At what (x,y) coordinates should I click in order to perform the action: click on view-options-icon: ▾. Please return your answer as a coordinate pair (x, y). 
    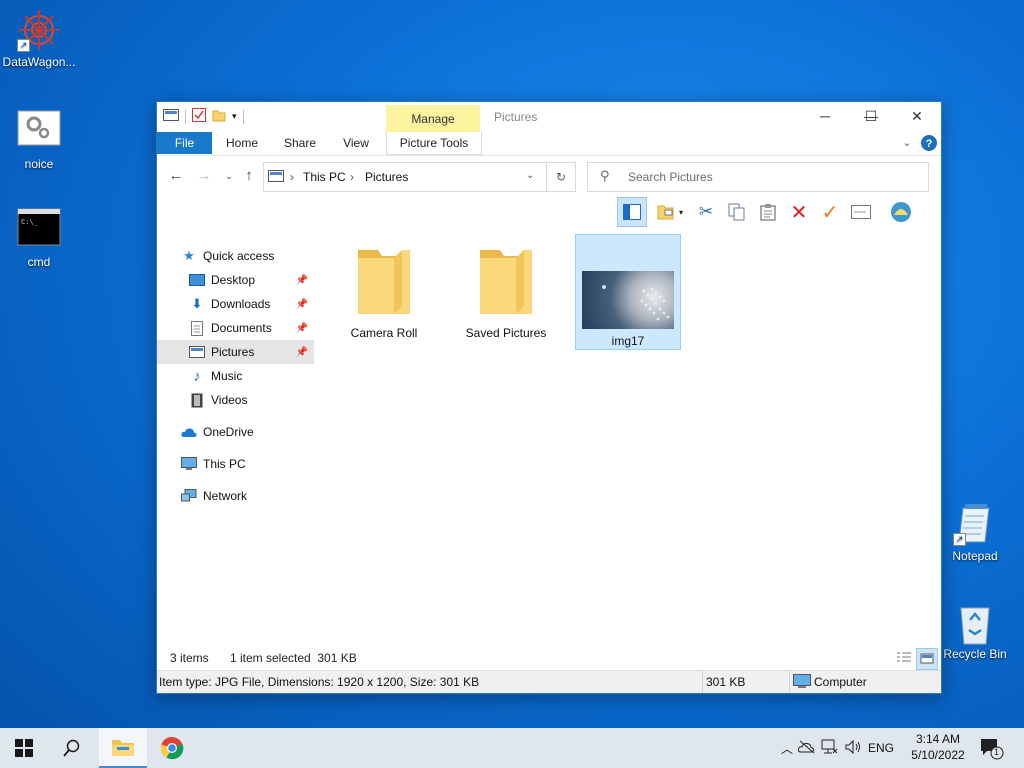
    Looking at the image, I should click on (670, 212).